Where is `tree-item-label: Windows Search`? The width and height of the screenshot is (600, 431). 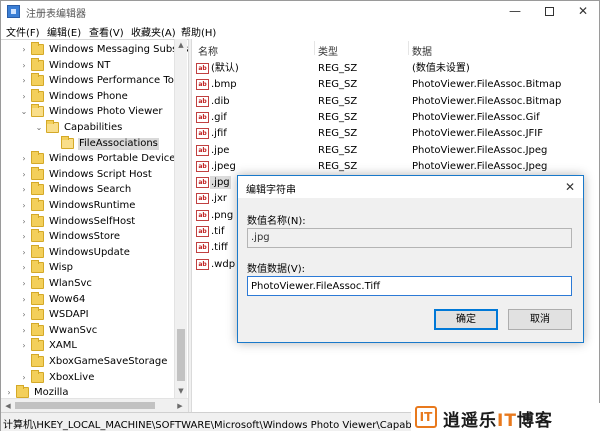 tree-item-label: Windows Search is located at coordinates (90, 190).